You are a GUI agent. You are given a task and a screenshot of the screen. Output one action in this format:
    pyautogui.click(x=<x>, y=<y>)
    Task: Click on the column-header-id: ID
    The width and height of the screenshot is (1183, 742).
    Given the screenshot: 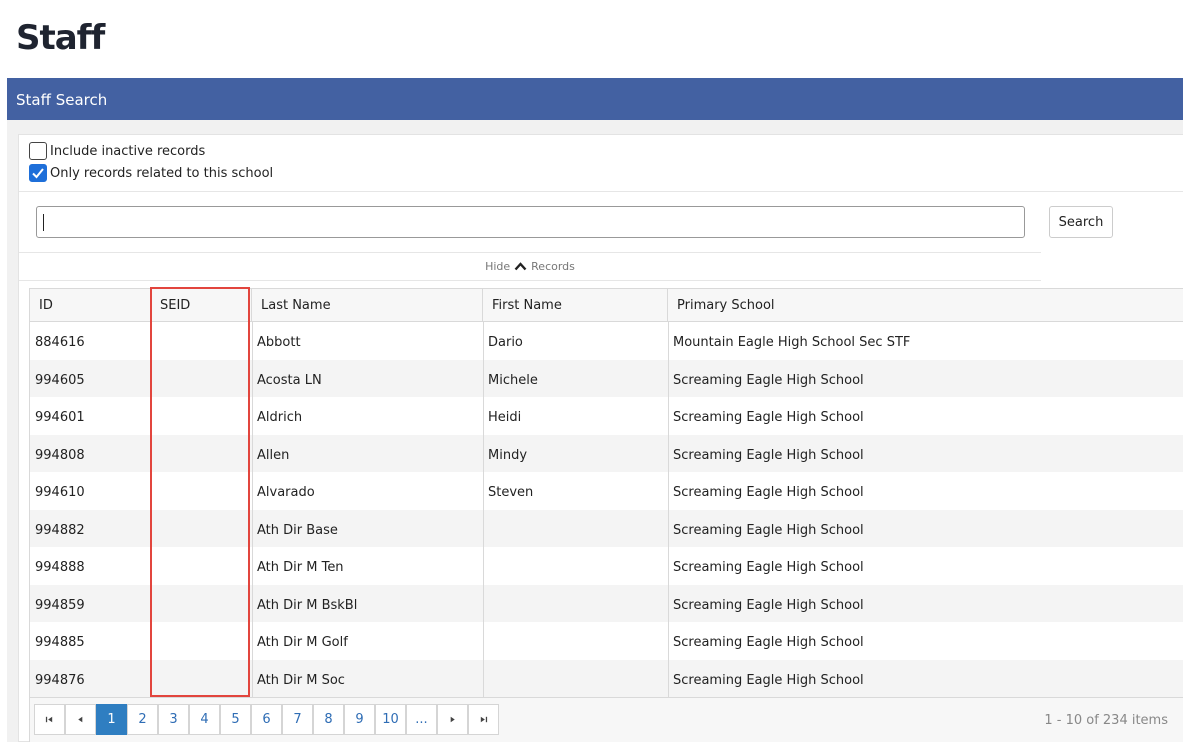 What is the action you would take?
    pyautogui.click(x=90, y=305)
    